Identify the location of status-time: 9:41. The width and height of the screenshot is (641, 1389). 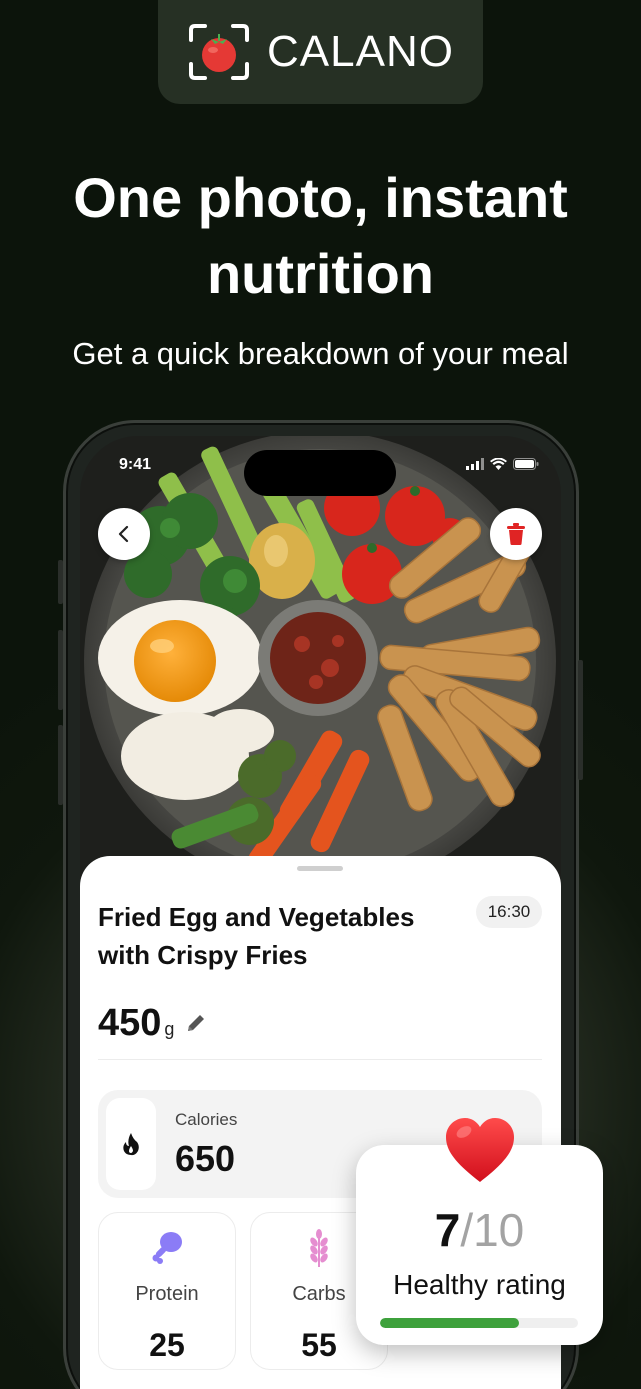
(135, 464).